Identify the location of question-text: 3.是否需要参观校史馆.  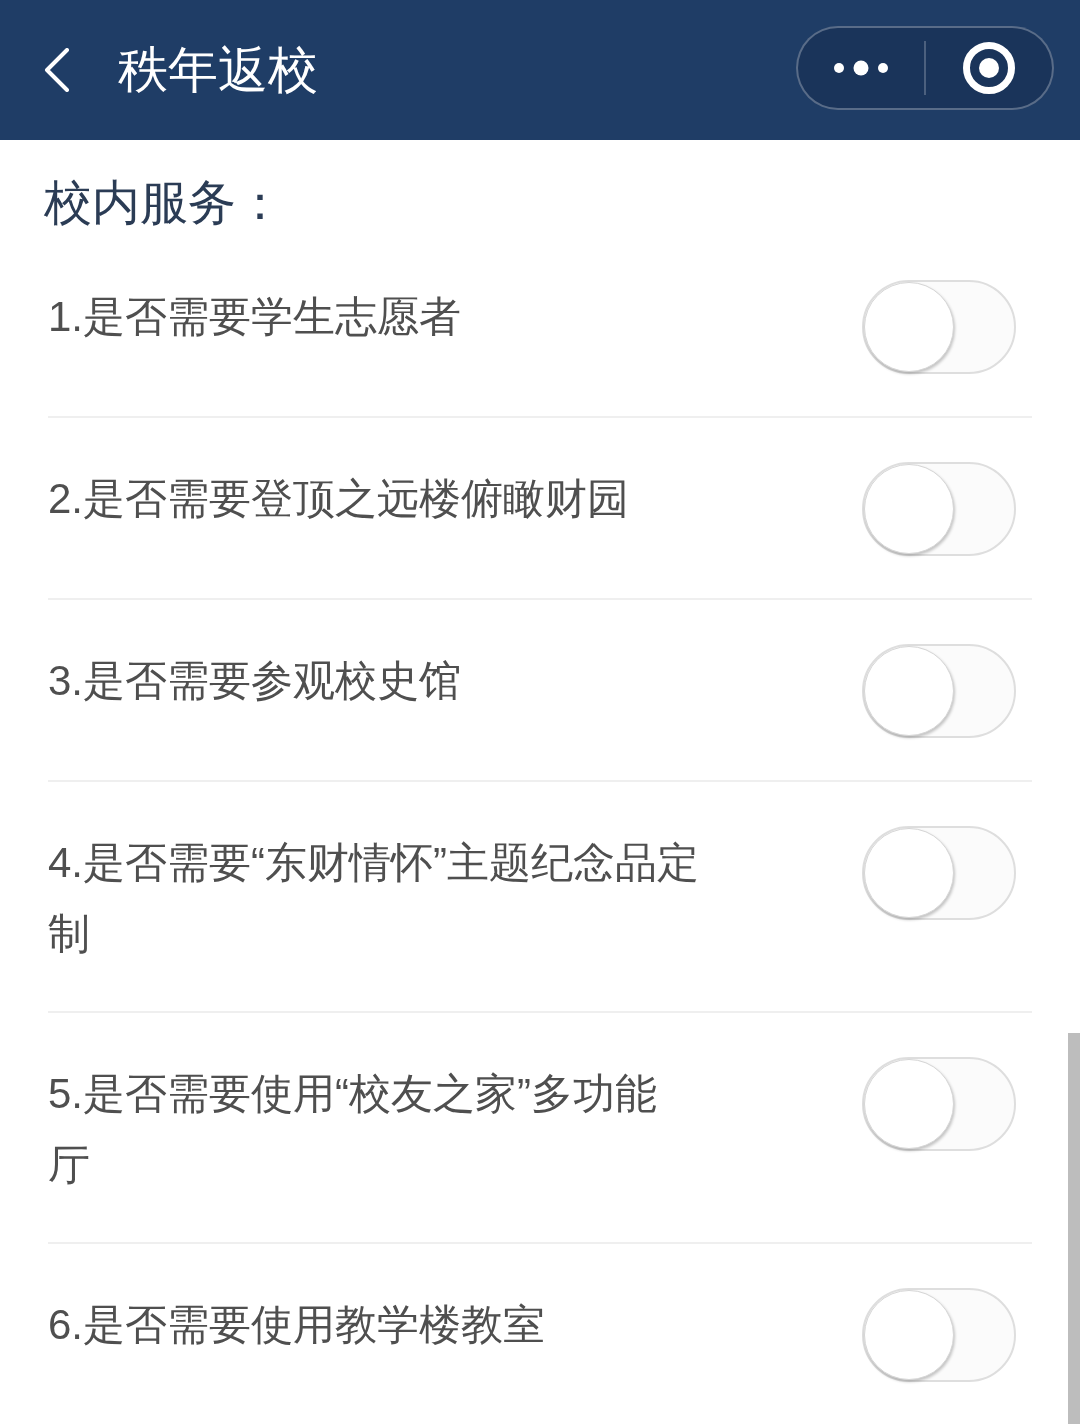
(255, 681).